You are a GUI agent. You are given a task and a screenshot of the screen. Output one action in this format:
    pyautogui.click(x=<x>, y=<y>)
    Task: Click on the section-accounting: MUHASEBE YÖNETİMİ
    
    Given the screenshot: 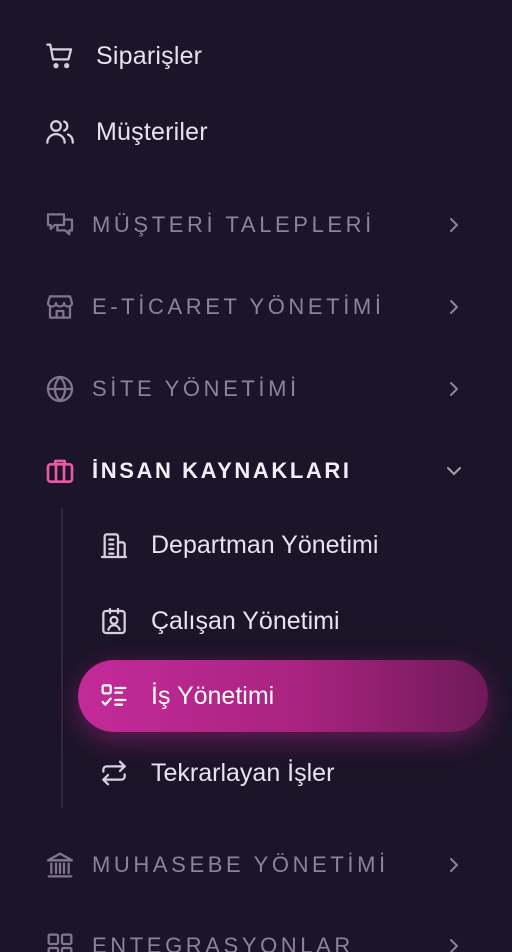 What is the action you would take?
    pyautogui.click(x=256, y=865)
    